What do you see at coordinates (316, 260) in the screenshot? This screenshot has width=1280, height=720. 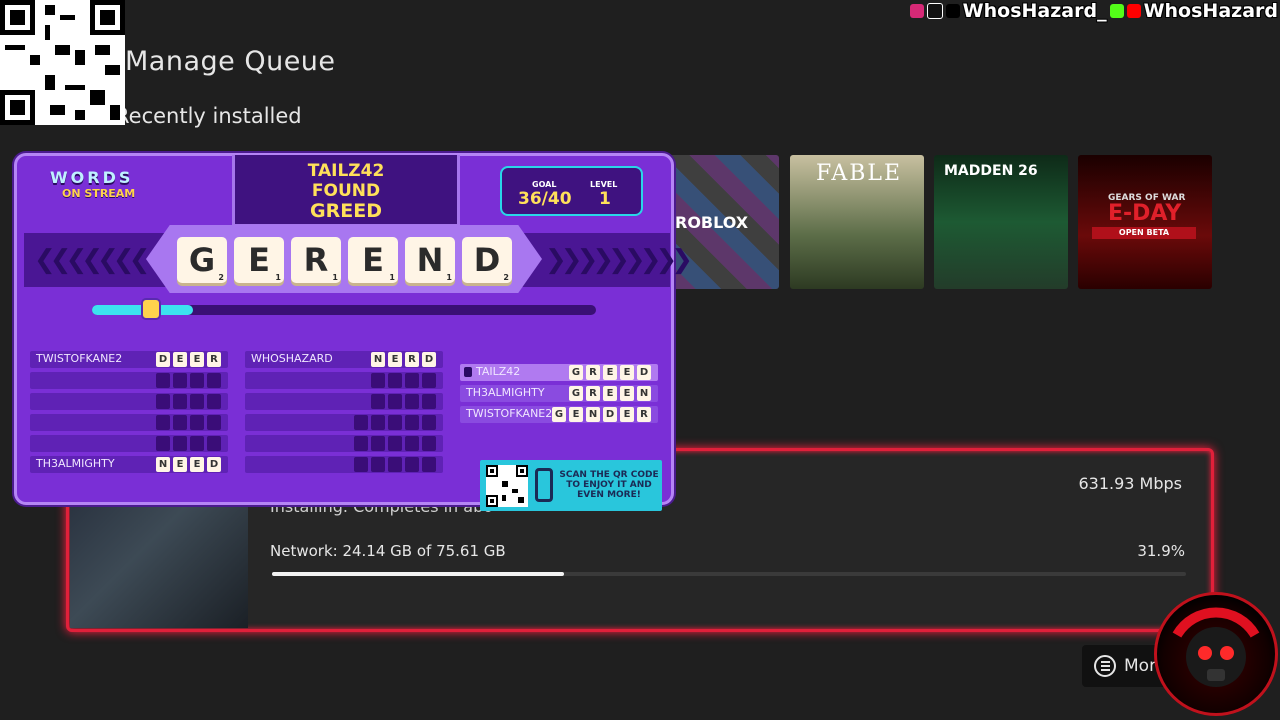 I see `word-letter-tile: R1` at bounding box center [316, 260].